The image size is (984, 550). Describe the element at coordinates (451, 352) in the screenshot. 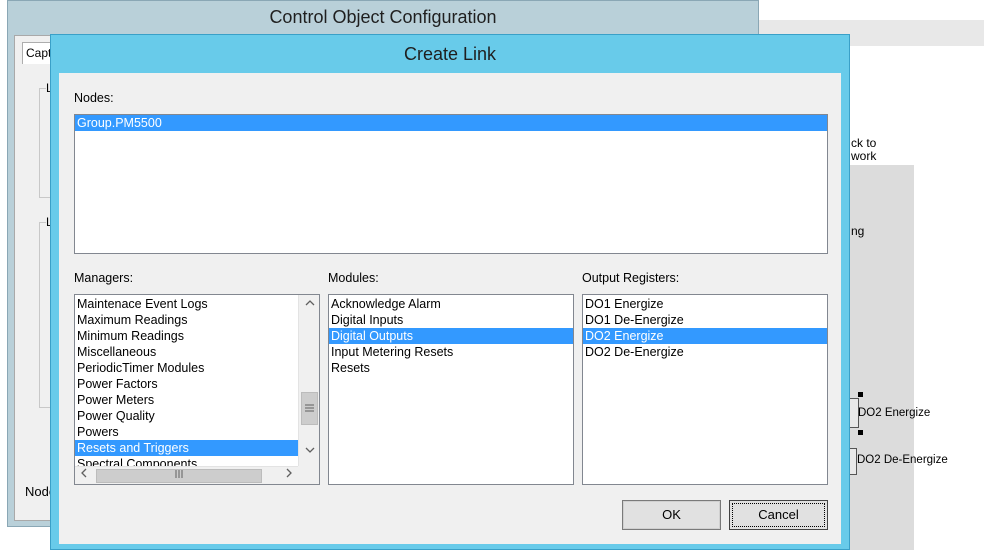

I see `modules-list-item: Input Metering Resets` at that location.